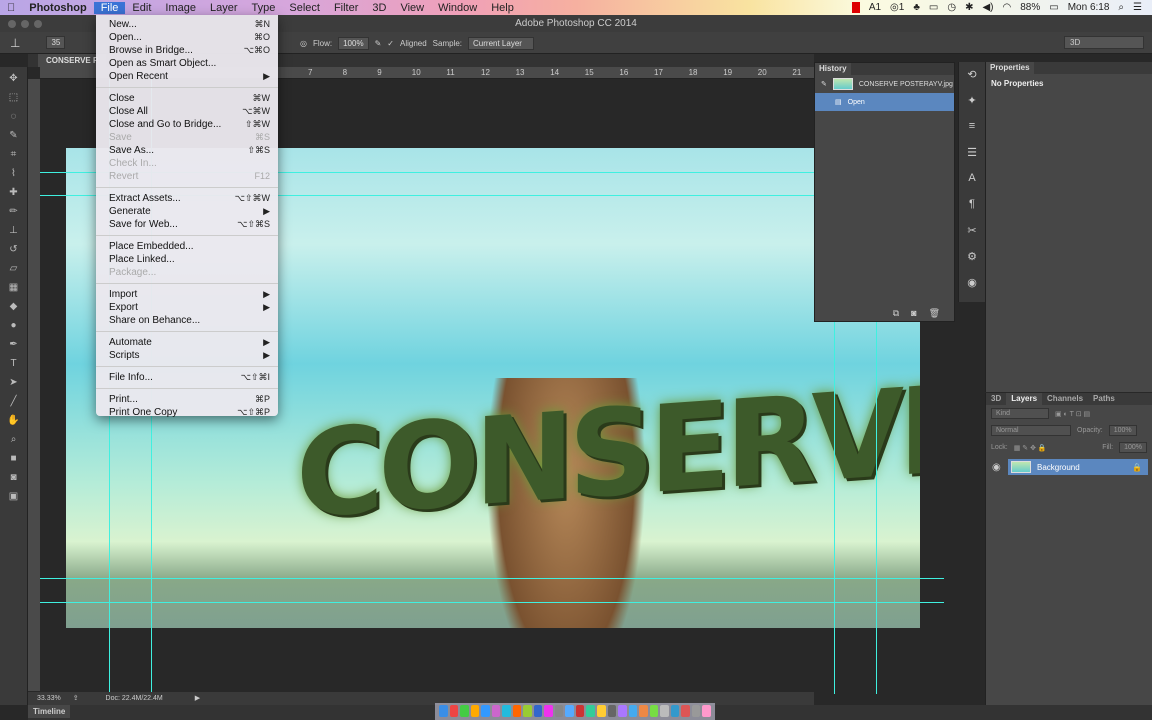 The height and width of the screenshot is (720, 1152). Describe the element at coordinates (969, 7) in the screenshot. I see `bluetooth-icon: ✱` at that location.